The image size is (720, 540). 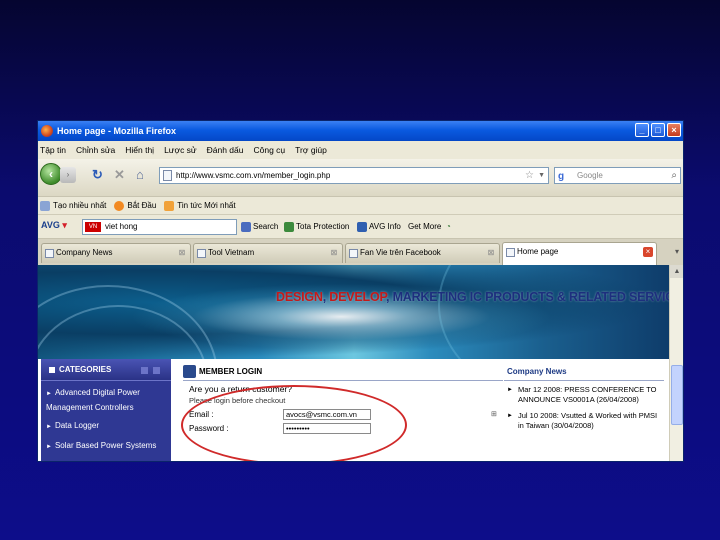 What do you see at coordinates (448, 227) in the screenshot?
I see `avg-settings-icon: ◔` at bounding box center [448, 227].